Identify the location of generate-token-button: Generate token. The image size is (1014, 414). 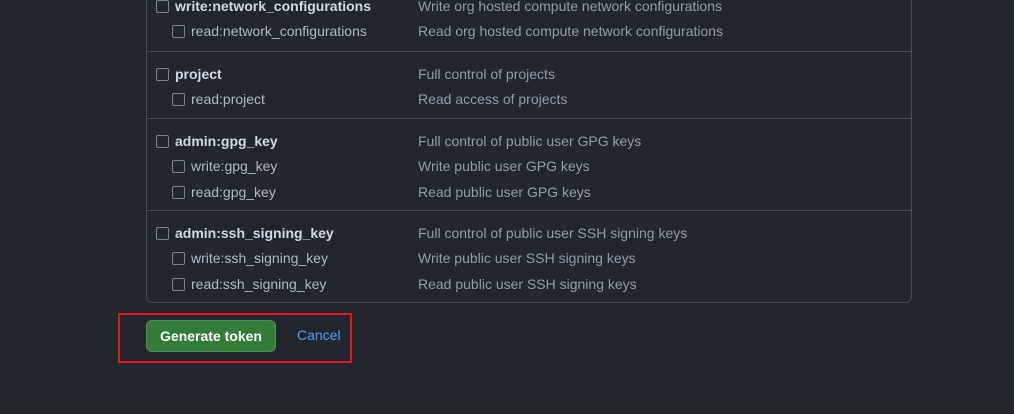
(211, 336).